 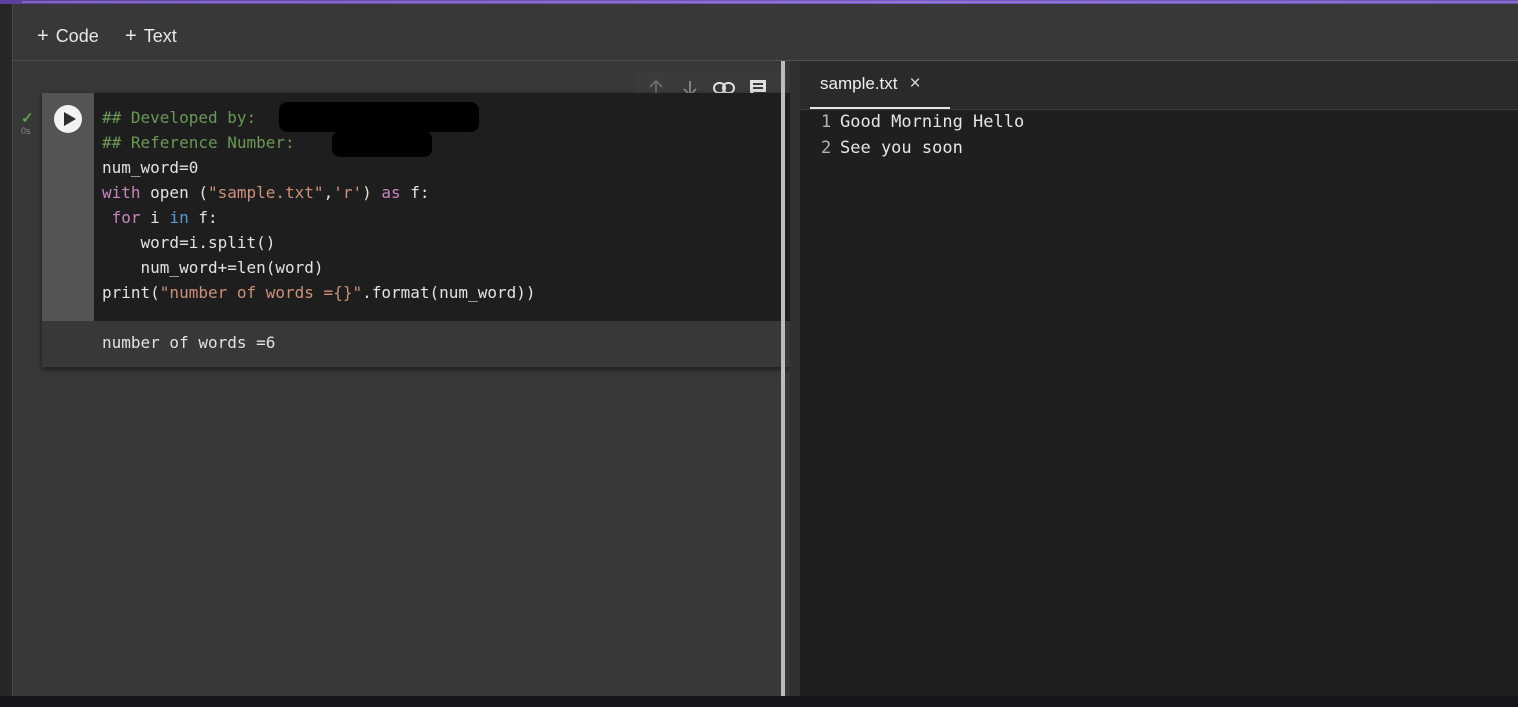 I want to click on play-icon, so click(x=69, y=119).